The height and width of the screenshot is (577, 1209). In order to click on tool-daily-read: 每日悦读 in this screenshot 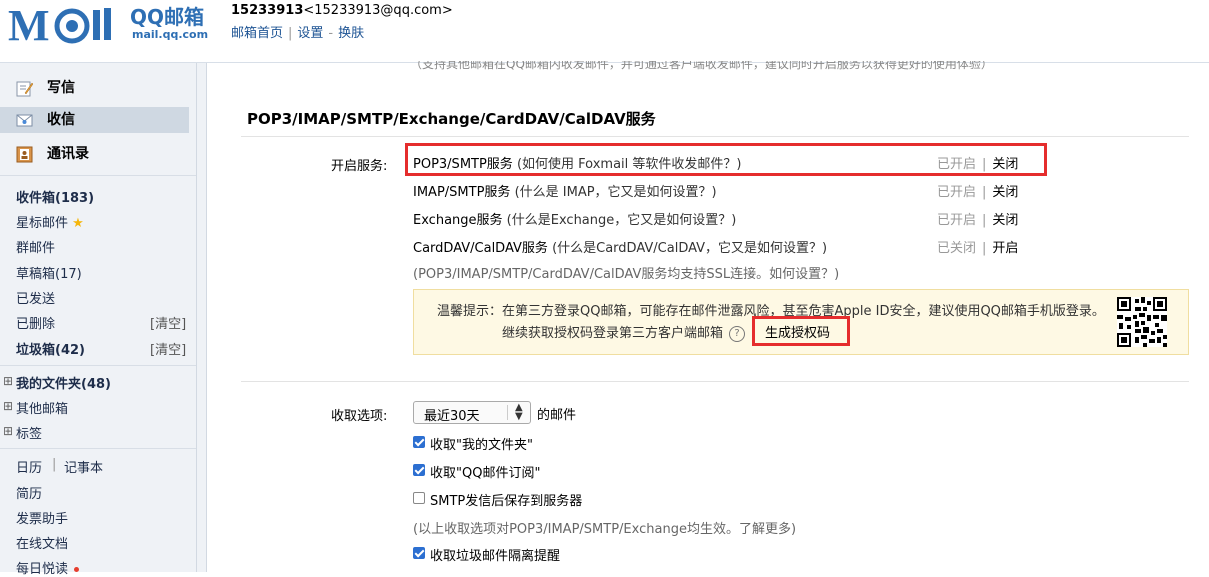, I will do `click(48, 567)`.